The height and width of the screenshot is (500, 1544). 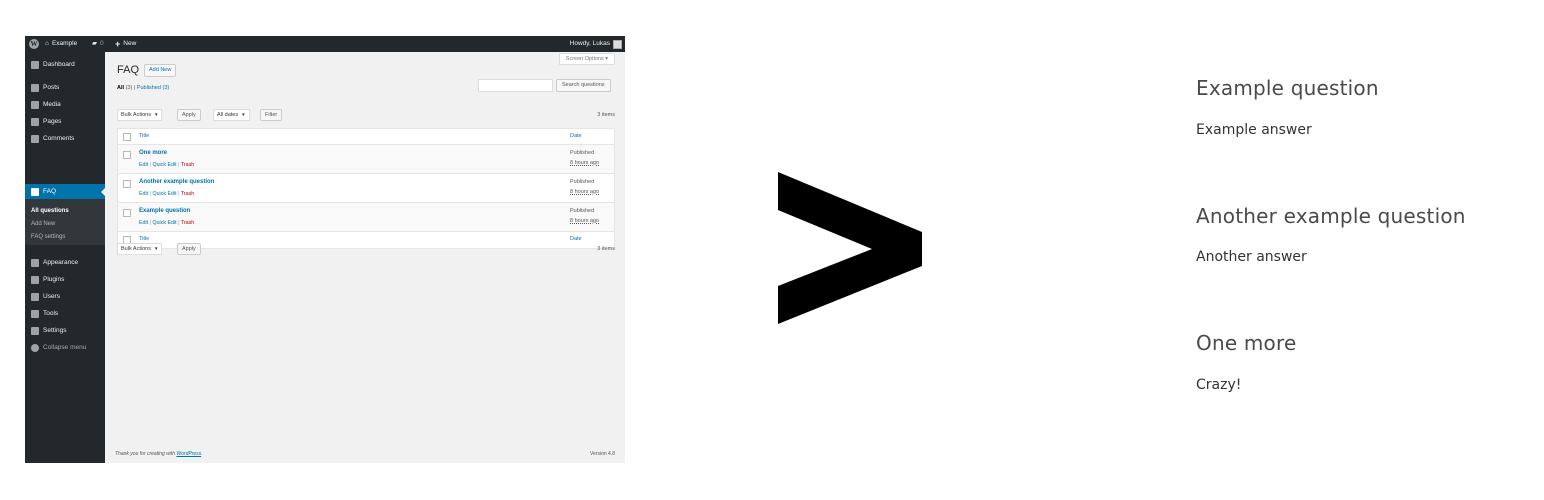 What do you see at coordinates (52, 104) in the screenshot?
I see `sidebar-item-label: Media` at bounding box center [52, 104].